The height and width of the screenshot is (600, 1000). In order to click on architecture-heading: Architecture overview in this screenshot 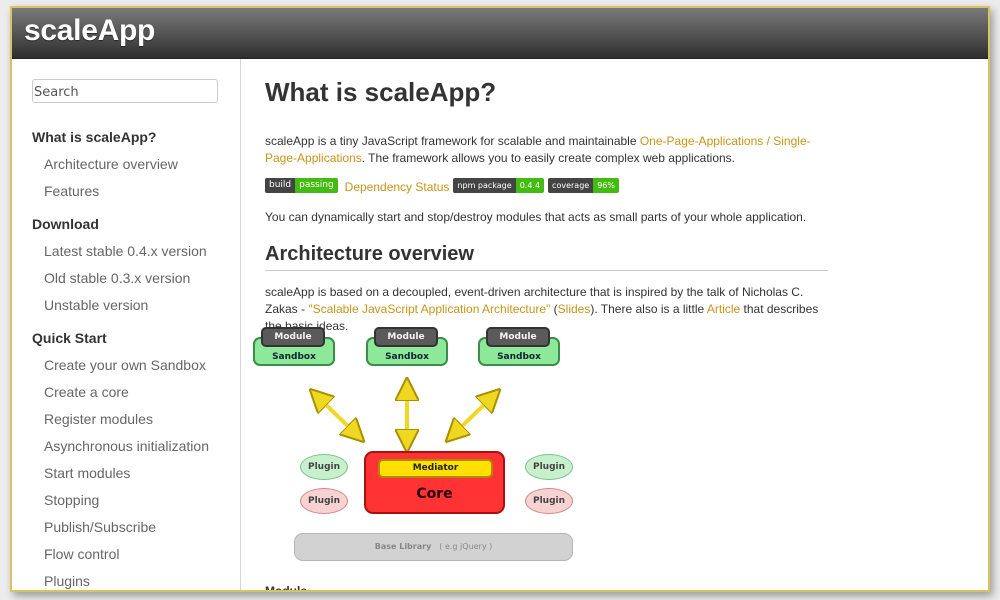, I will do `click(546, 257)`.